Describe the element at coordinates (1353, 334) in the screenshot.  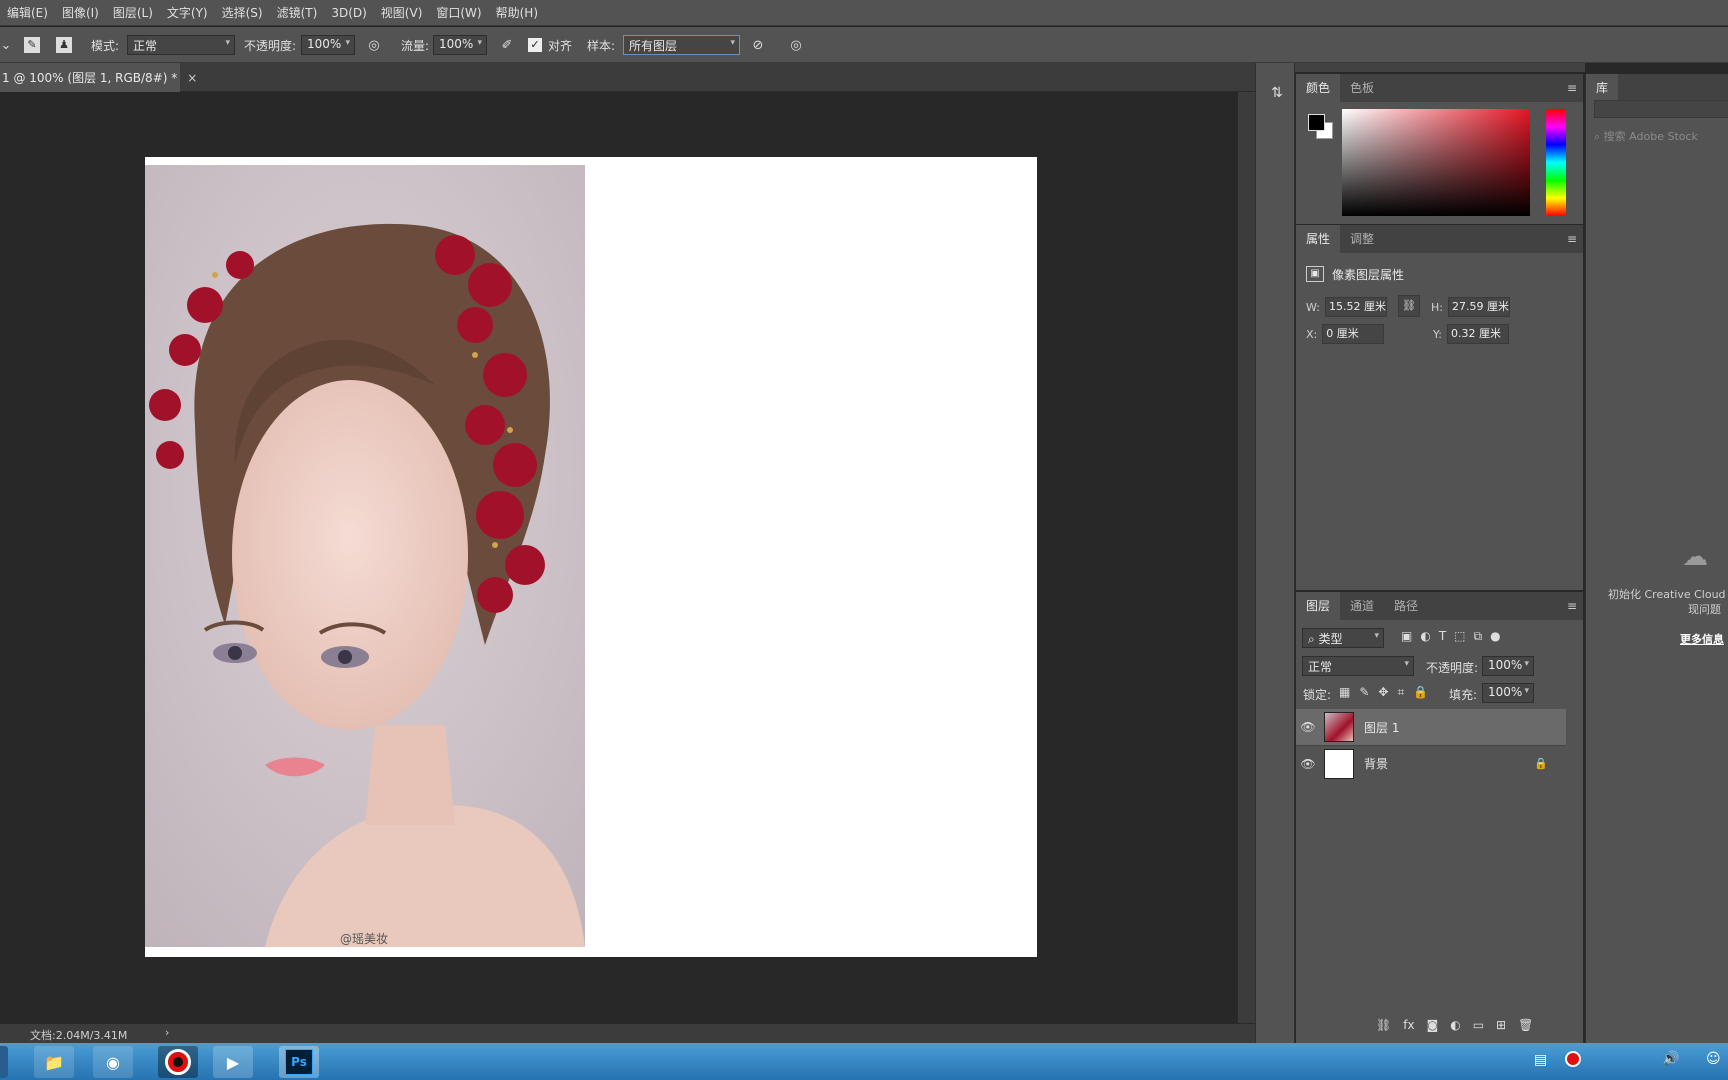
I see `x-value: 0 厘米` at that location.